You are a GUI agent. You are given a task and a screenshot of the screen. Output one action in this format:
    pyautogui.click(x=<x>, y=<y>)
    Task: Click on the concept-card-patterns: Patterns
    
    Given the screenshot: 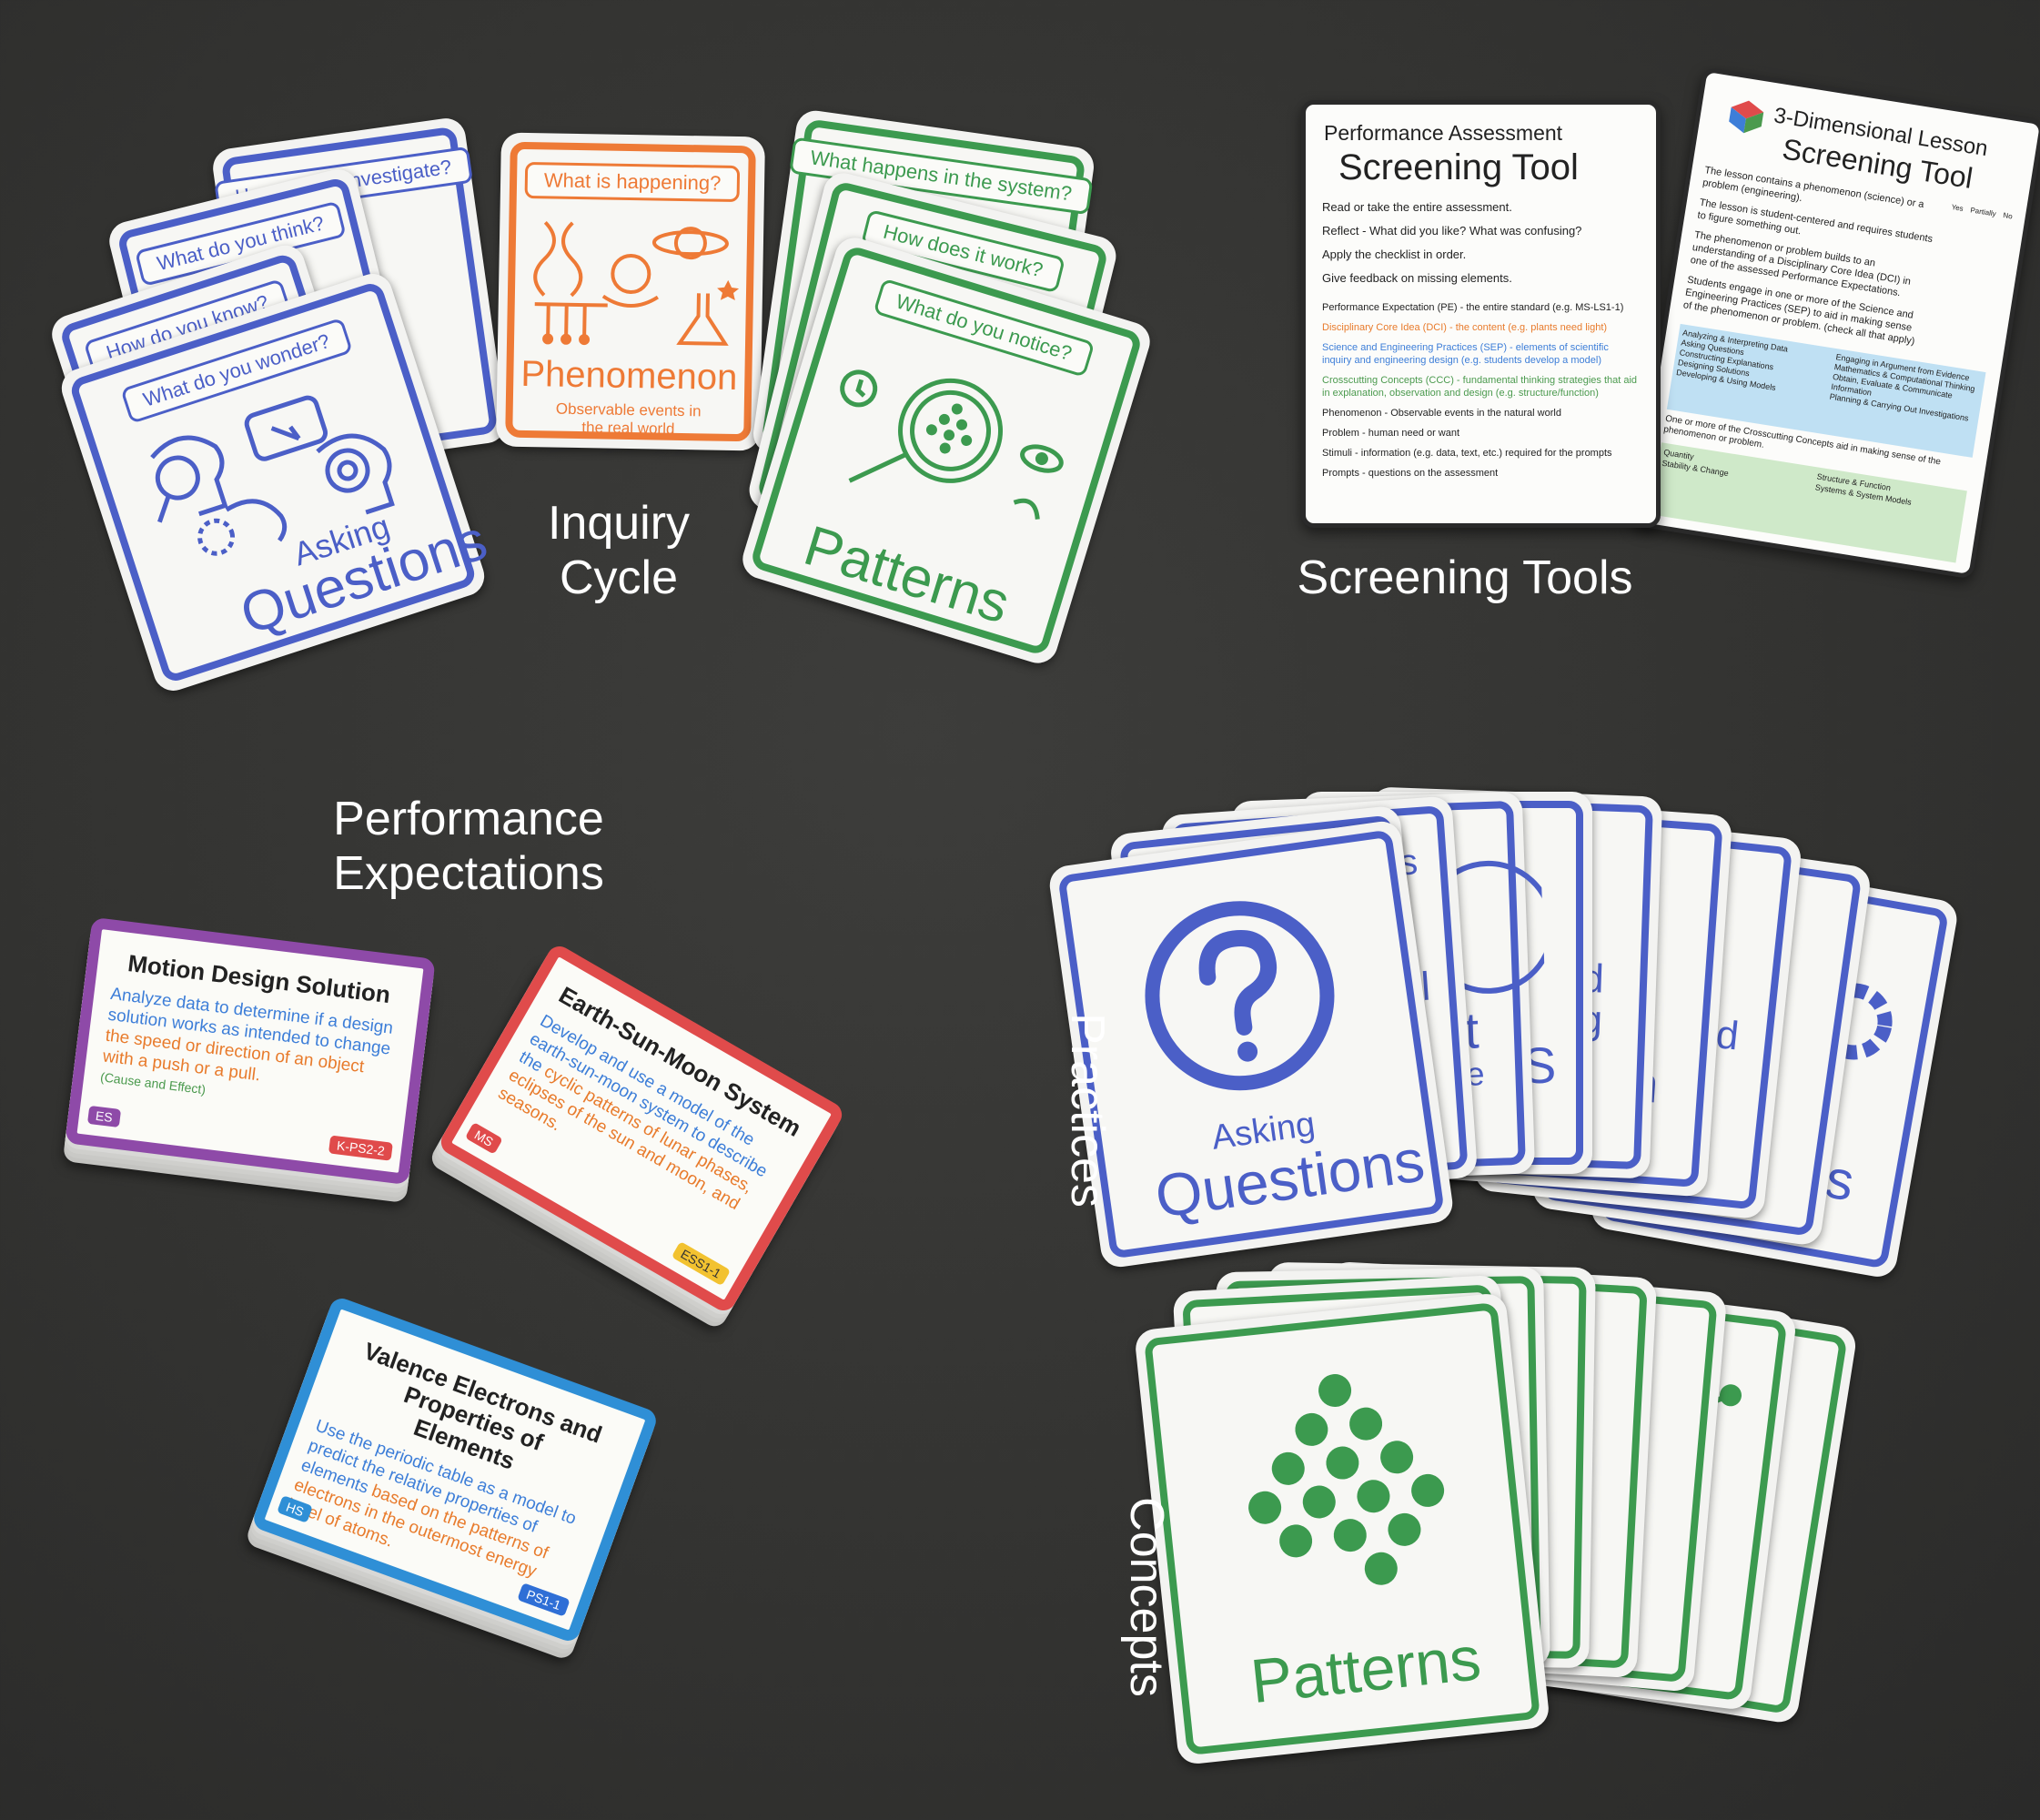 What is the action you would take?
    pyautogui.click(x=1342, y=1529)
    